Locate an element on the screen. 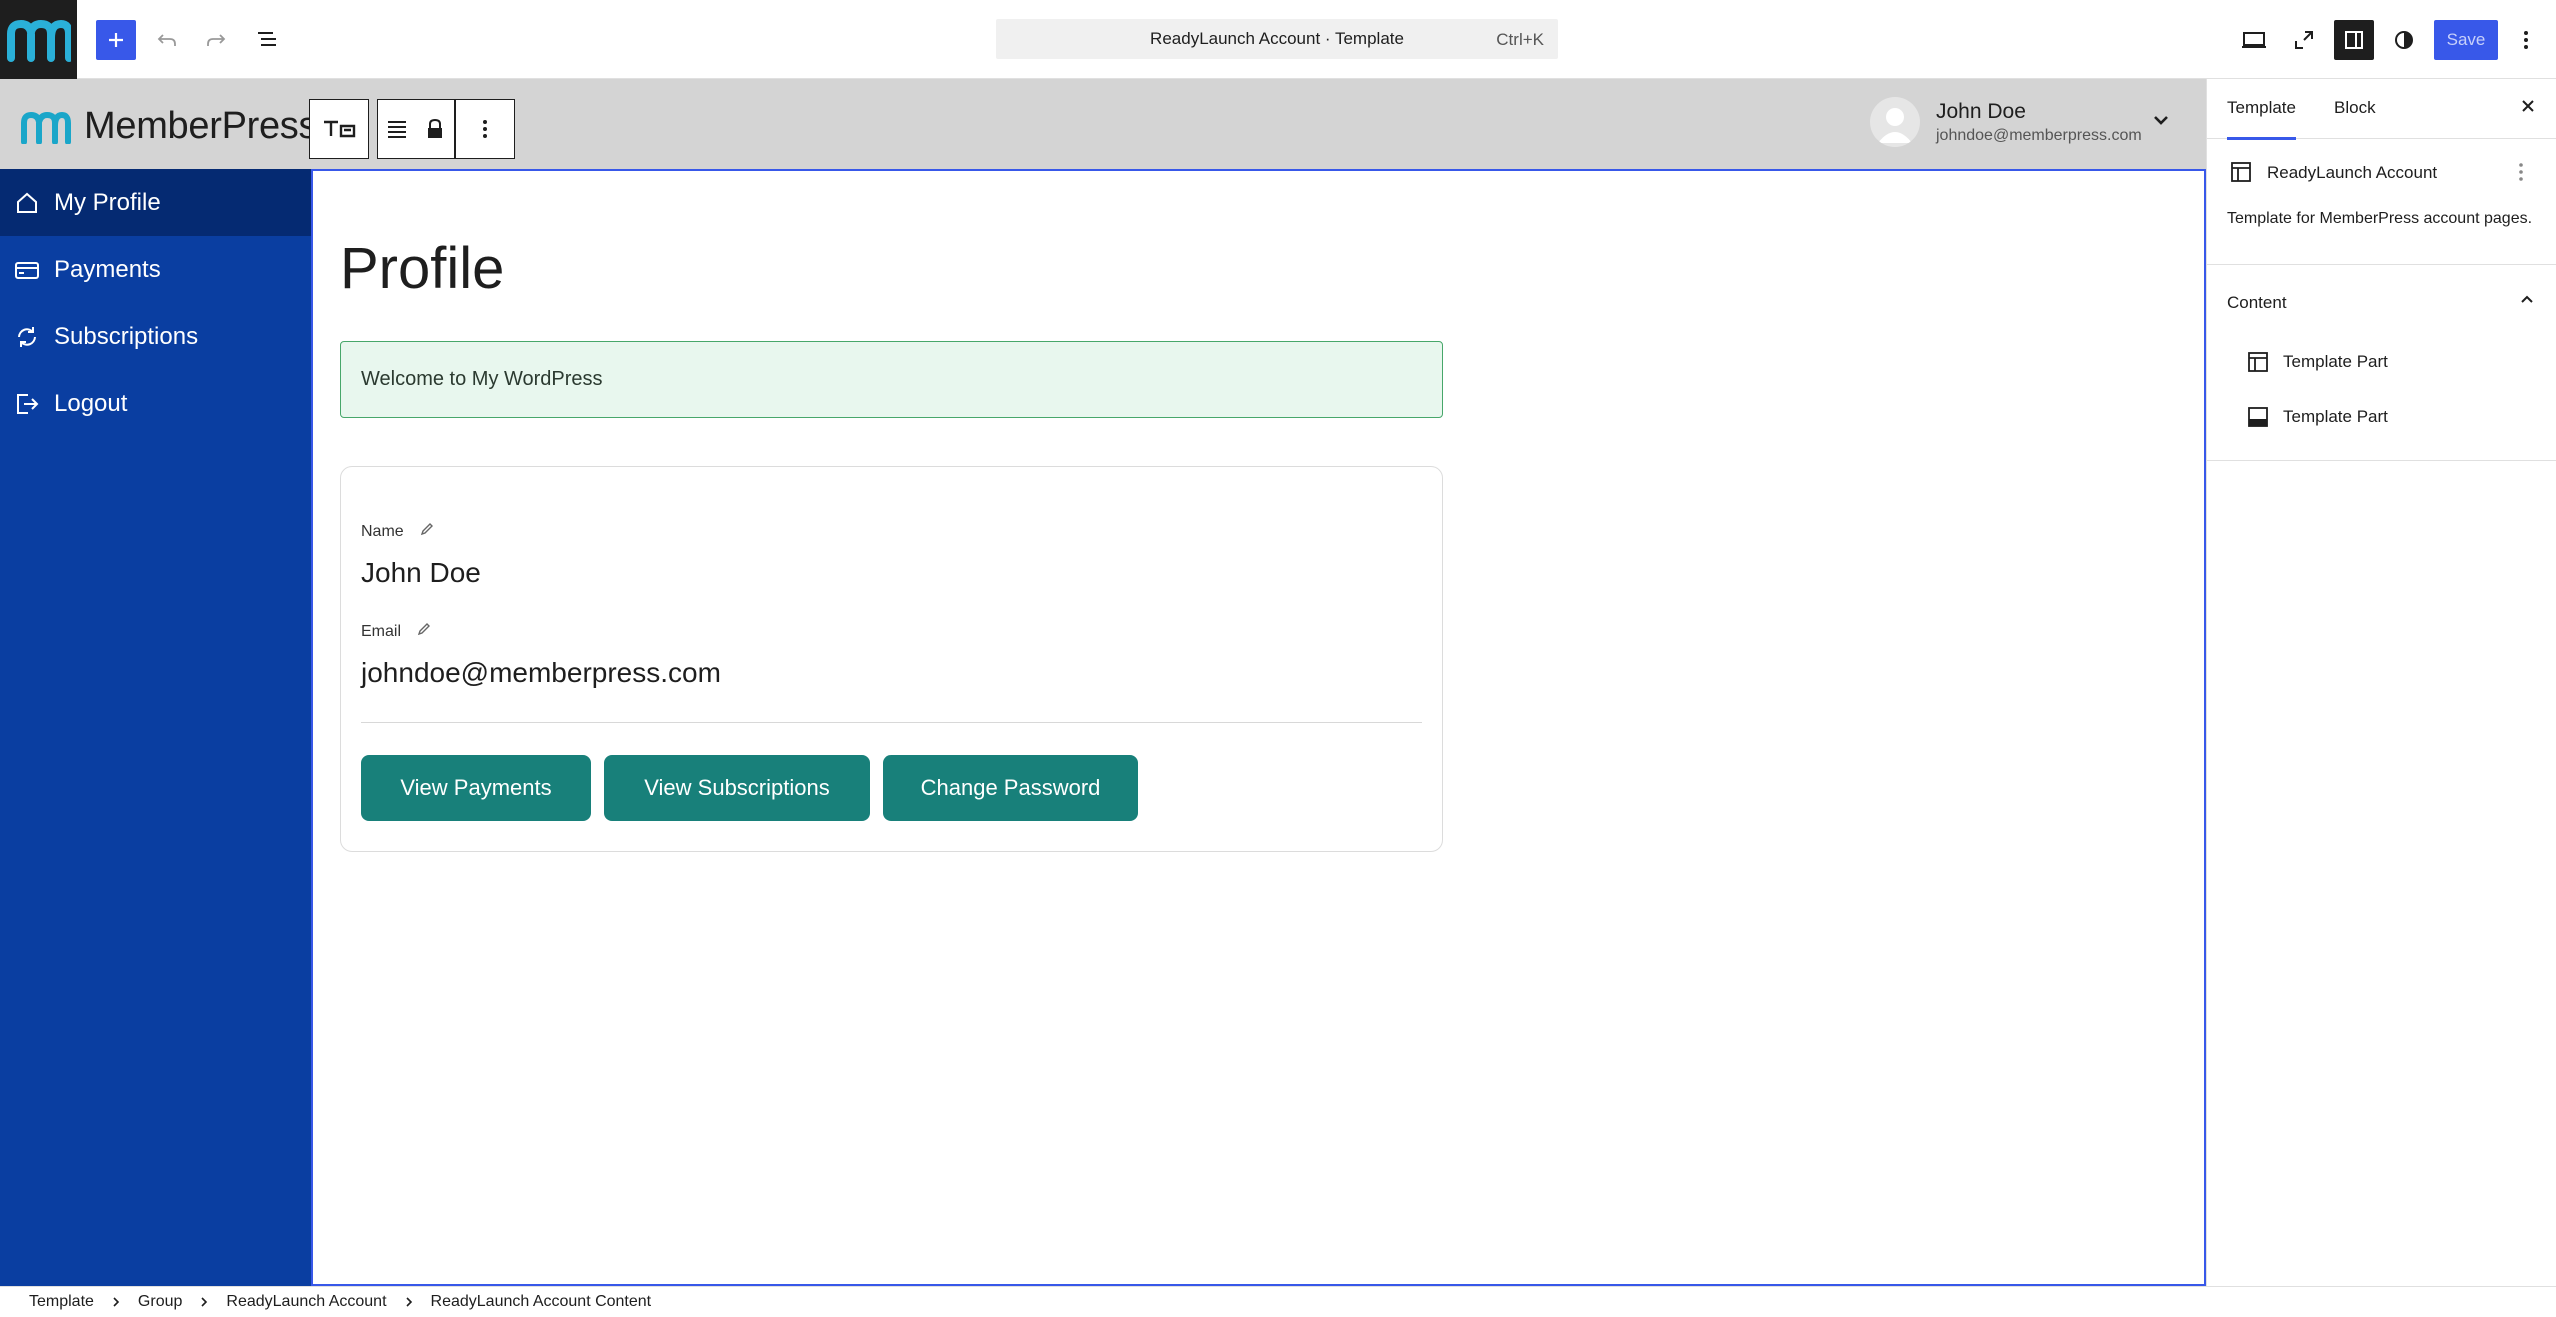  settings-toggle-button is located at coordinates (2354, 40).